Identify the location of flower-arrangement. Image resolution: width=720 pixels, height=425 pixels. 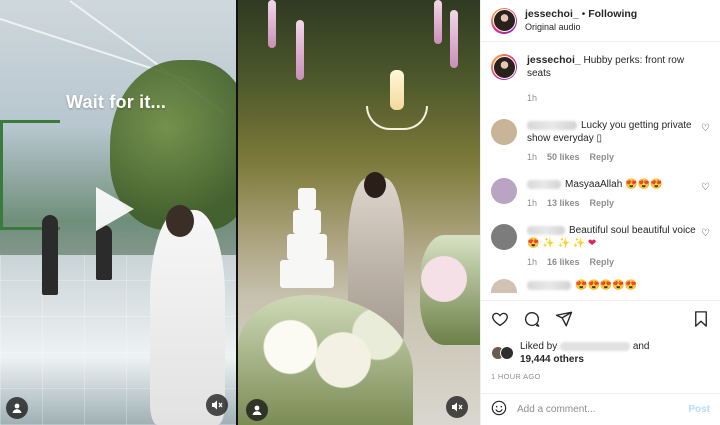
(450, 290).